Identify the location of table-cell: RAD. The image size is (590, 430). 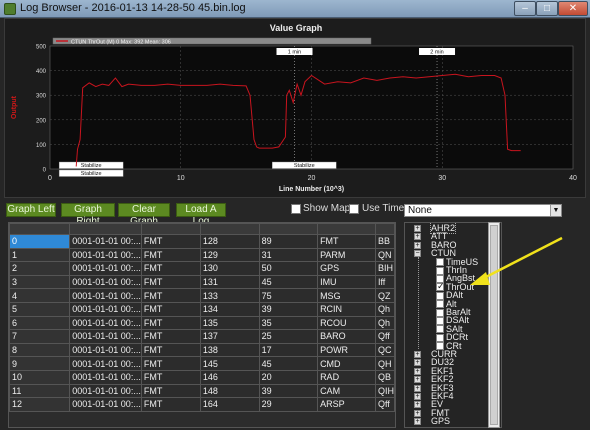
(346, 377).